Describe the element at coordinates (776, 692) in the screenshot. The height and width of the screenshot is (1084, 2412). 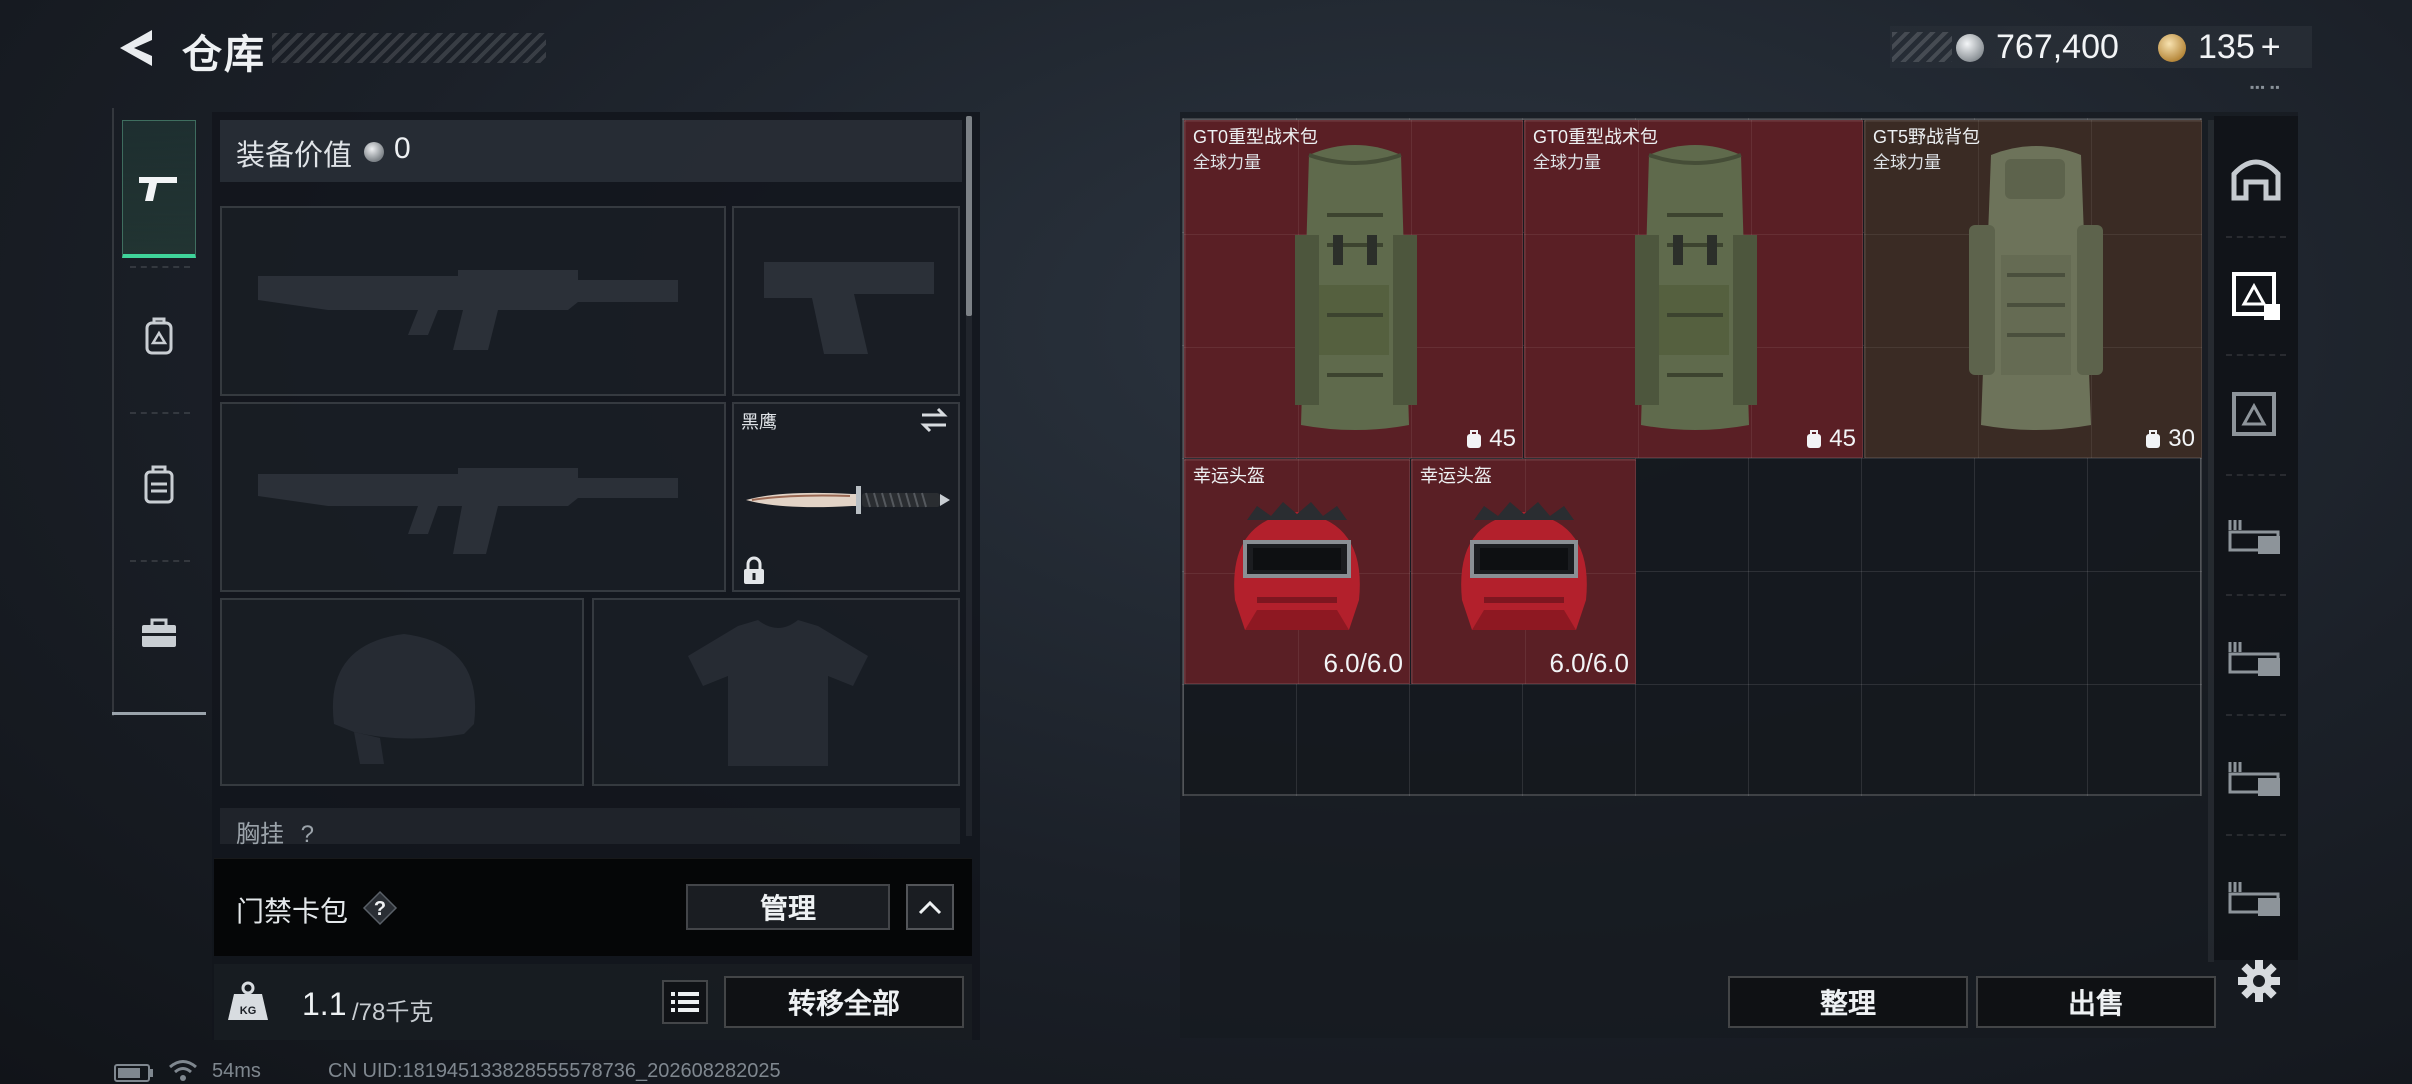
I see `body-armor-slot` at that location.